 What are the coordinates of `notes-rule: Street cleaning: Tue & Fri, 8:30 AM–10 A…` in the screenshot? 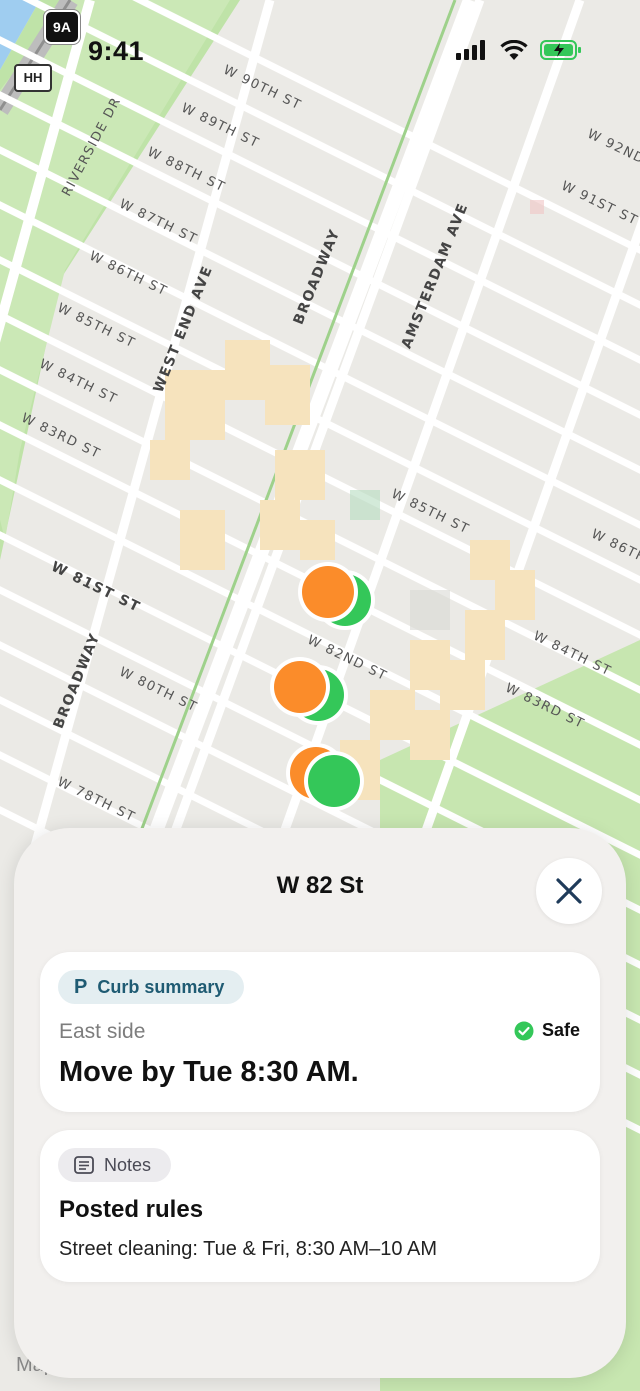 It's located at (248, 1249).